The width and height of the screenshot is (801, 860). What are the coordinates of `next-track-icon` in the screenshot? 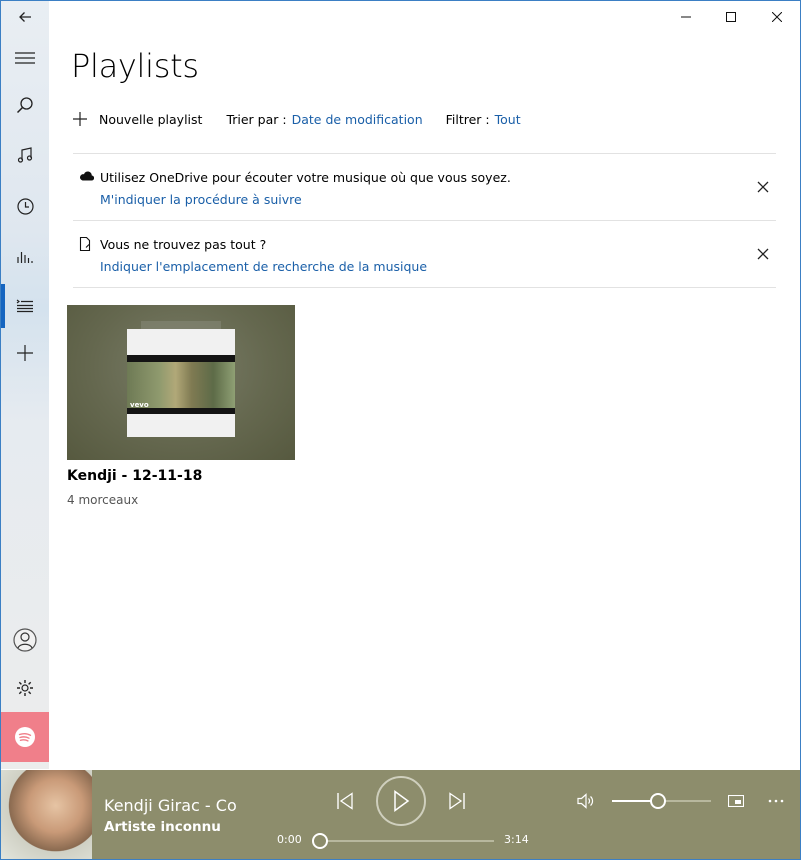 It's located at (457, 801).